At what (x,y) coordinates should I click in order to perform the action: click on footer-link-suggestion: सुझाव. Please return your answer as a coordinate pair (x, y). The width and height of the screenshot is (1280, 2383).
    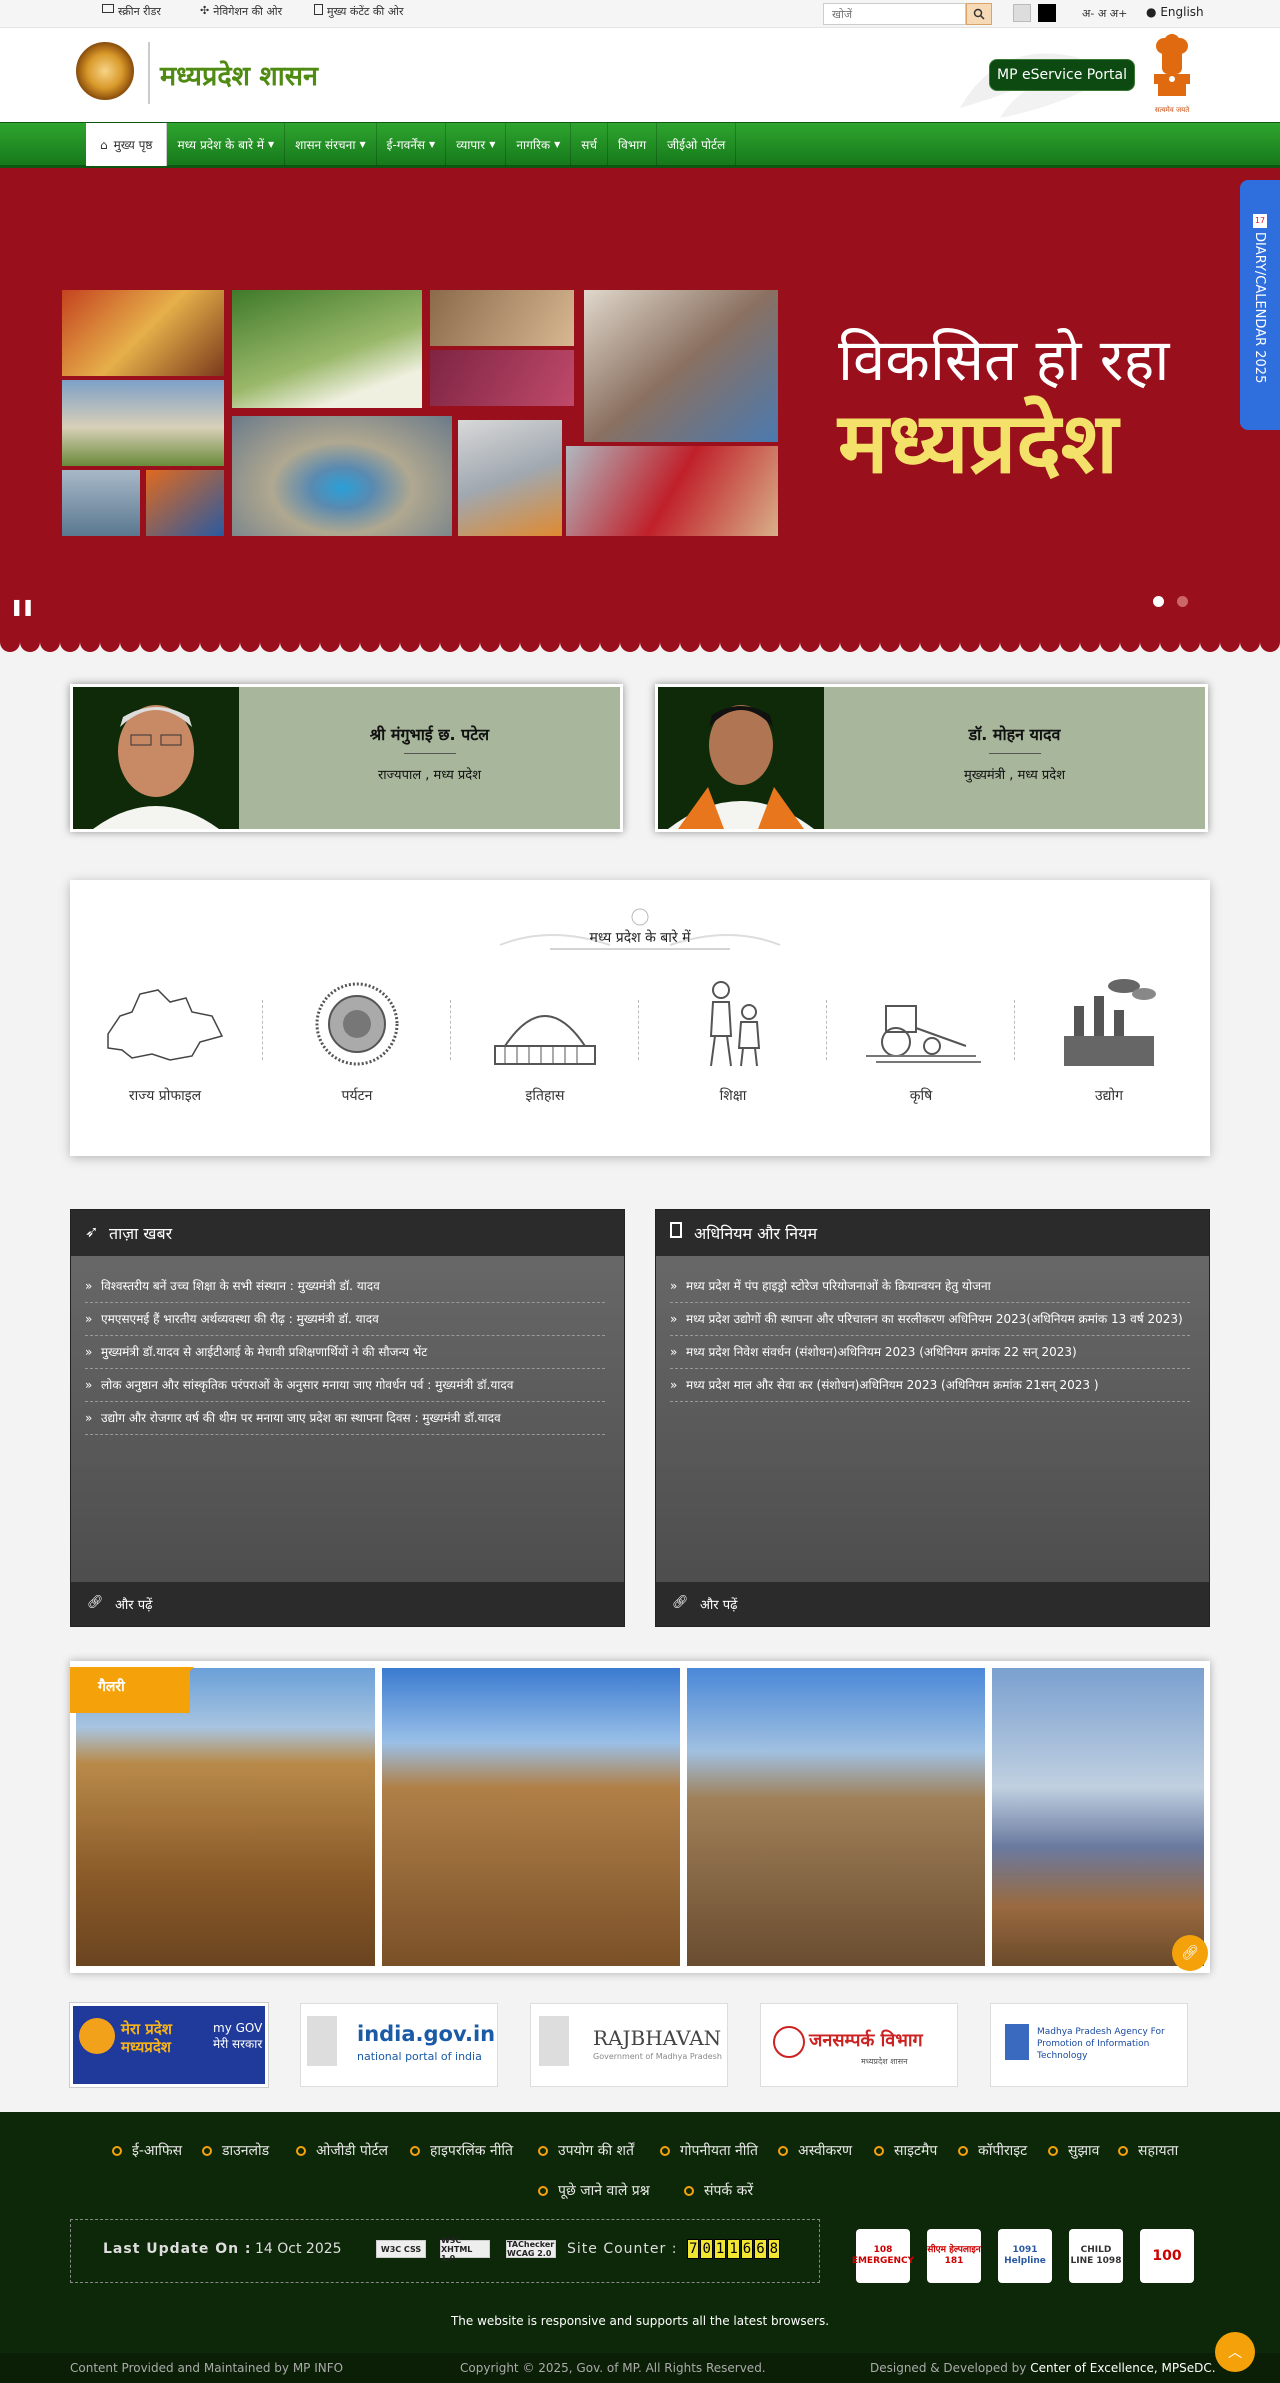
    Looking at the image, I should click on (1073, 2150).